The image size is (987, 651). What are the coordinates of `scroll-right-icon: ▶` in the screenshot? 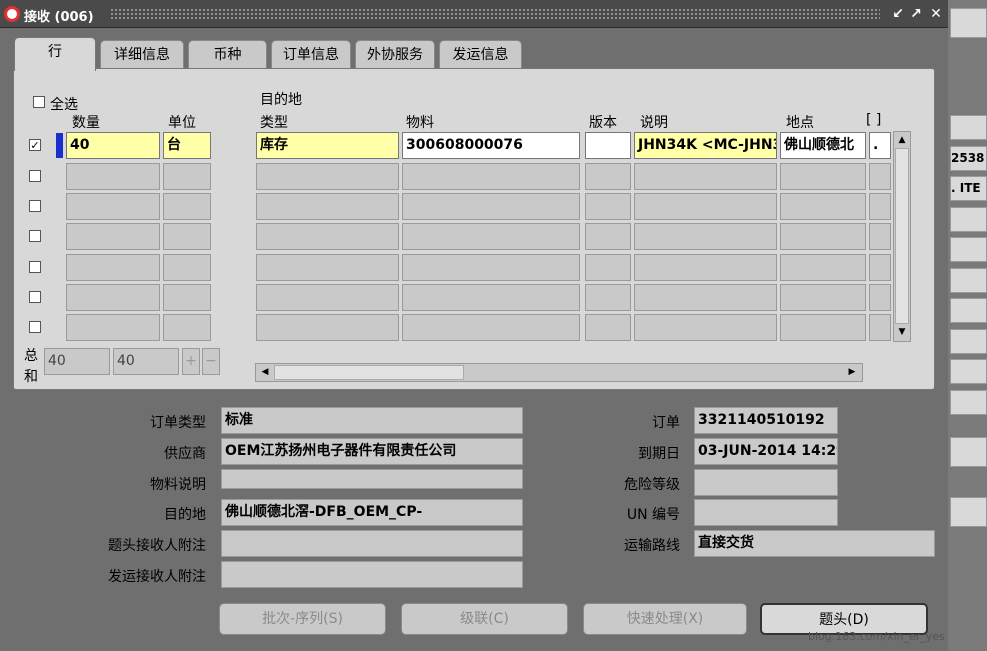 It's located at (852, 372).